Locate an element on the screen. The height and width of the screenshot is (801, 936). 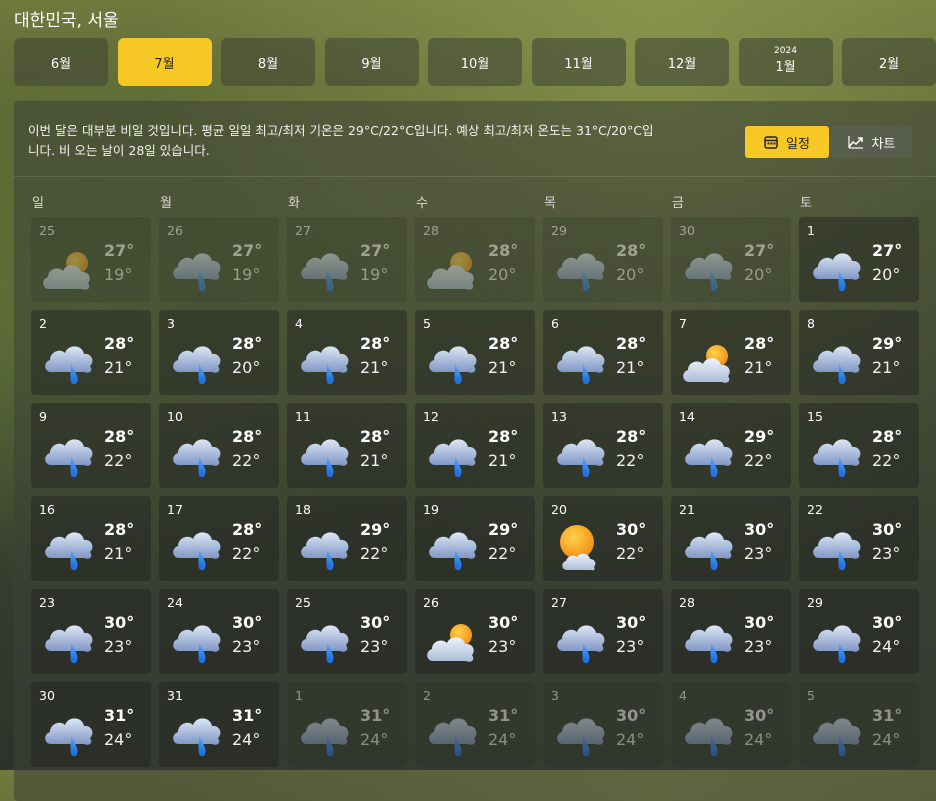
day-number: 6 is located at coordinates (555, 323).